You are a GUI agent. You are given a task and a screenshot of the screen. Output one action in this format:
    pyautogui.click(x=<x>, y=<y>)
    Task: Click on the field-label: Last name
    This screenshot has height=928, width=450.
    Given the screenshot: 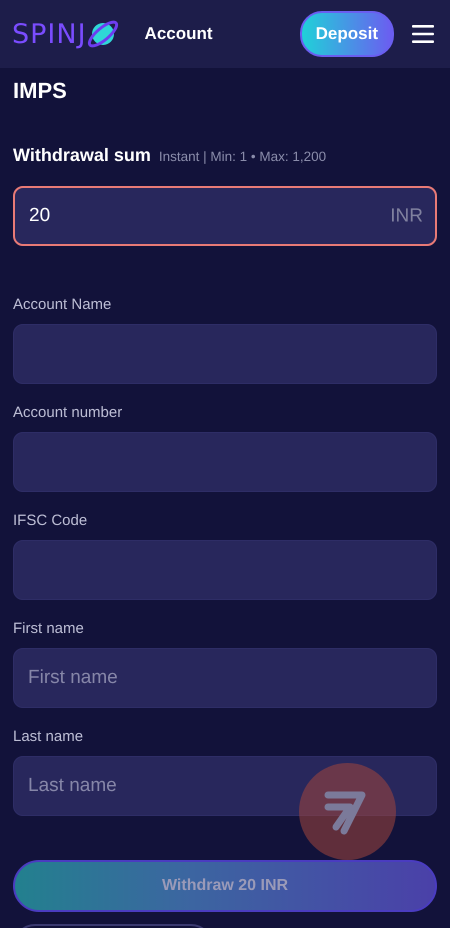 What is the action you would take?
    pyautogui.click(x=48, y=737)
    